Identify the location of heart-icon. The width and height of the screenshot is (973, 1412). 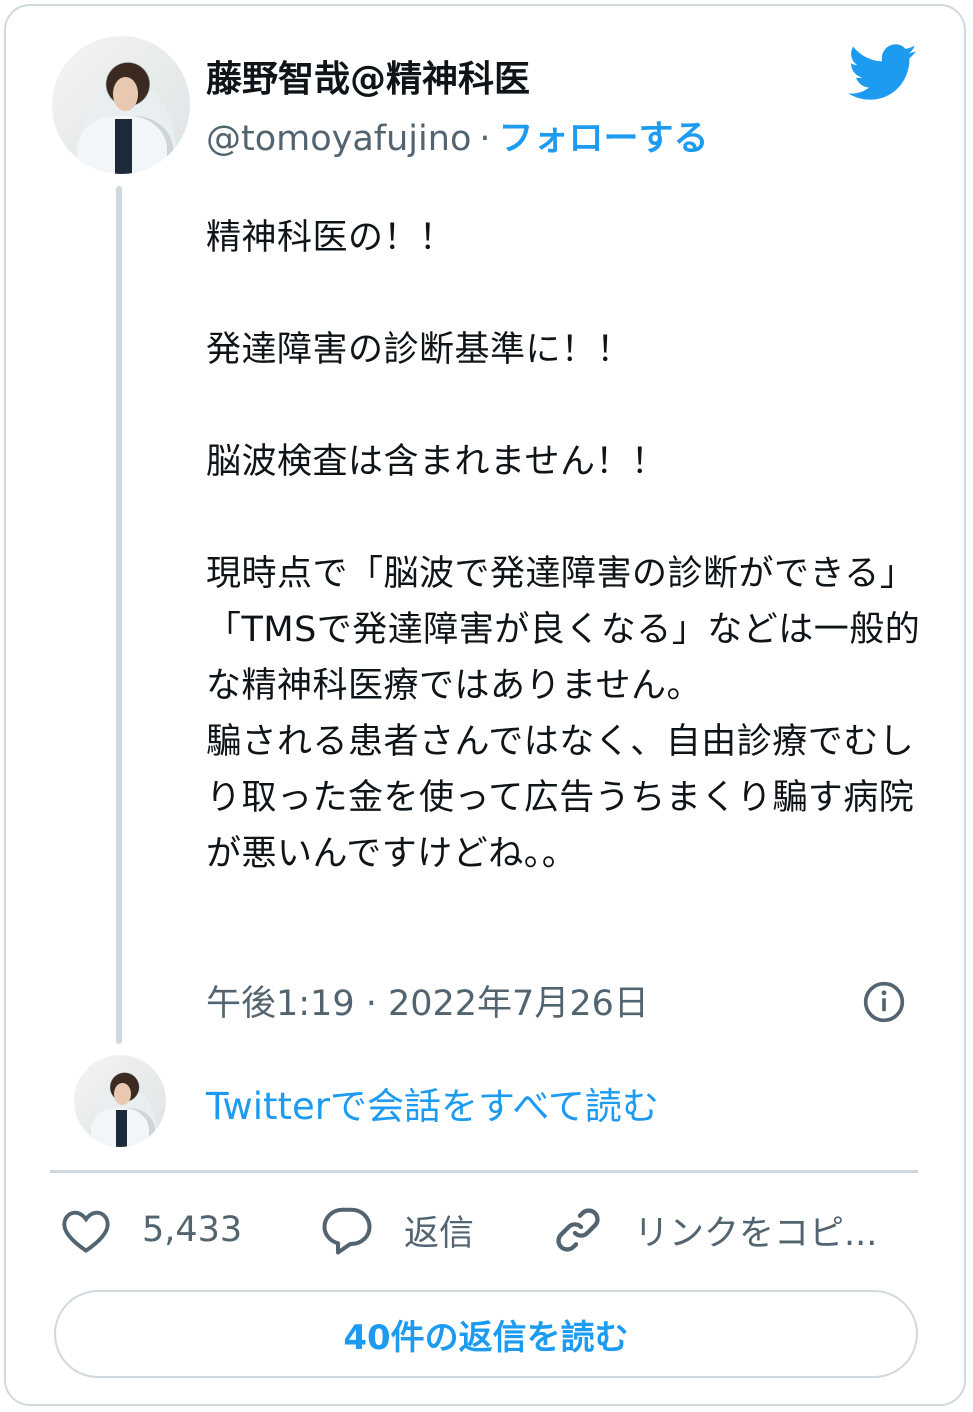
(86, 1231).